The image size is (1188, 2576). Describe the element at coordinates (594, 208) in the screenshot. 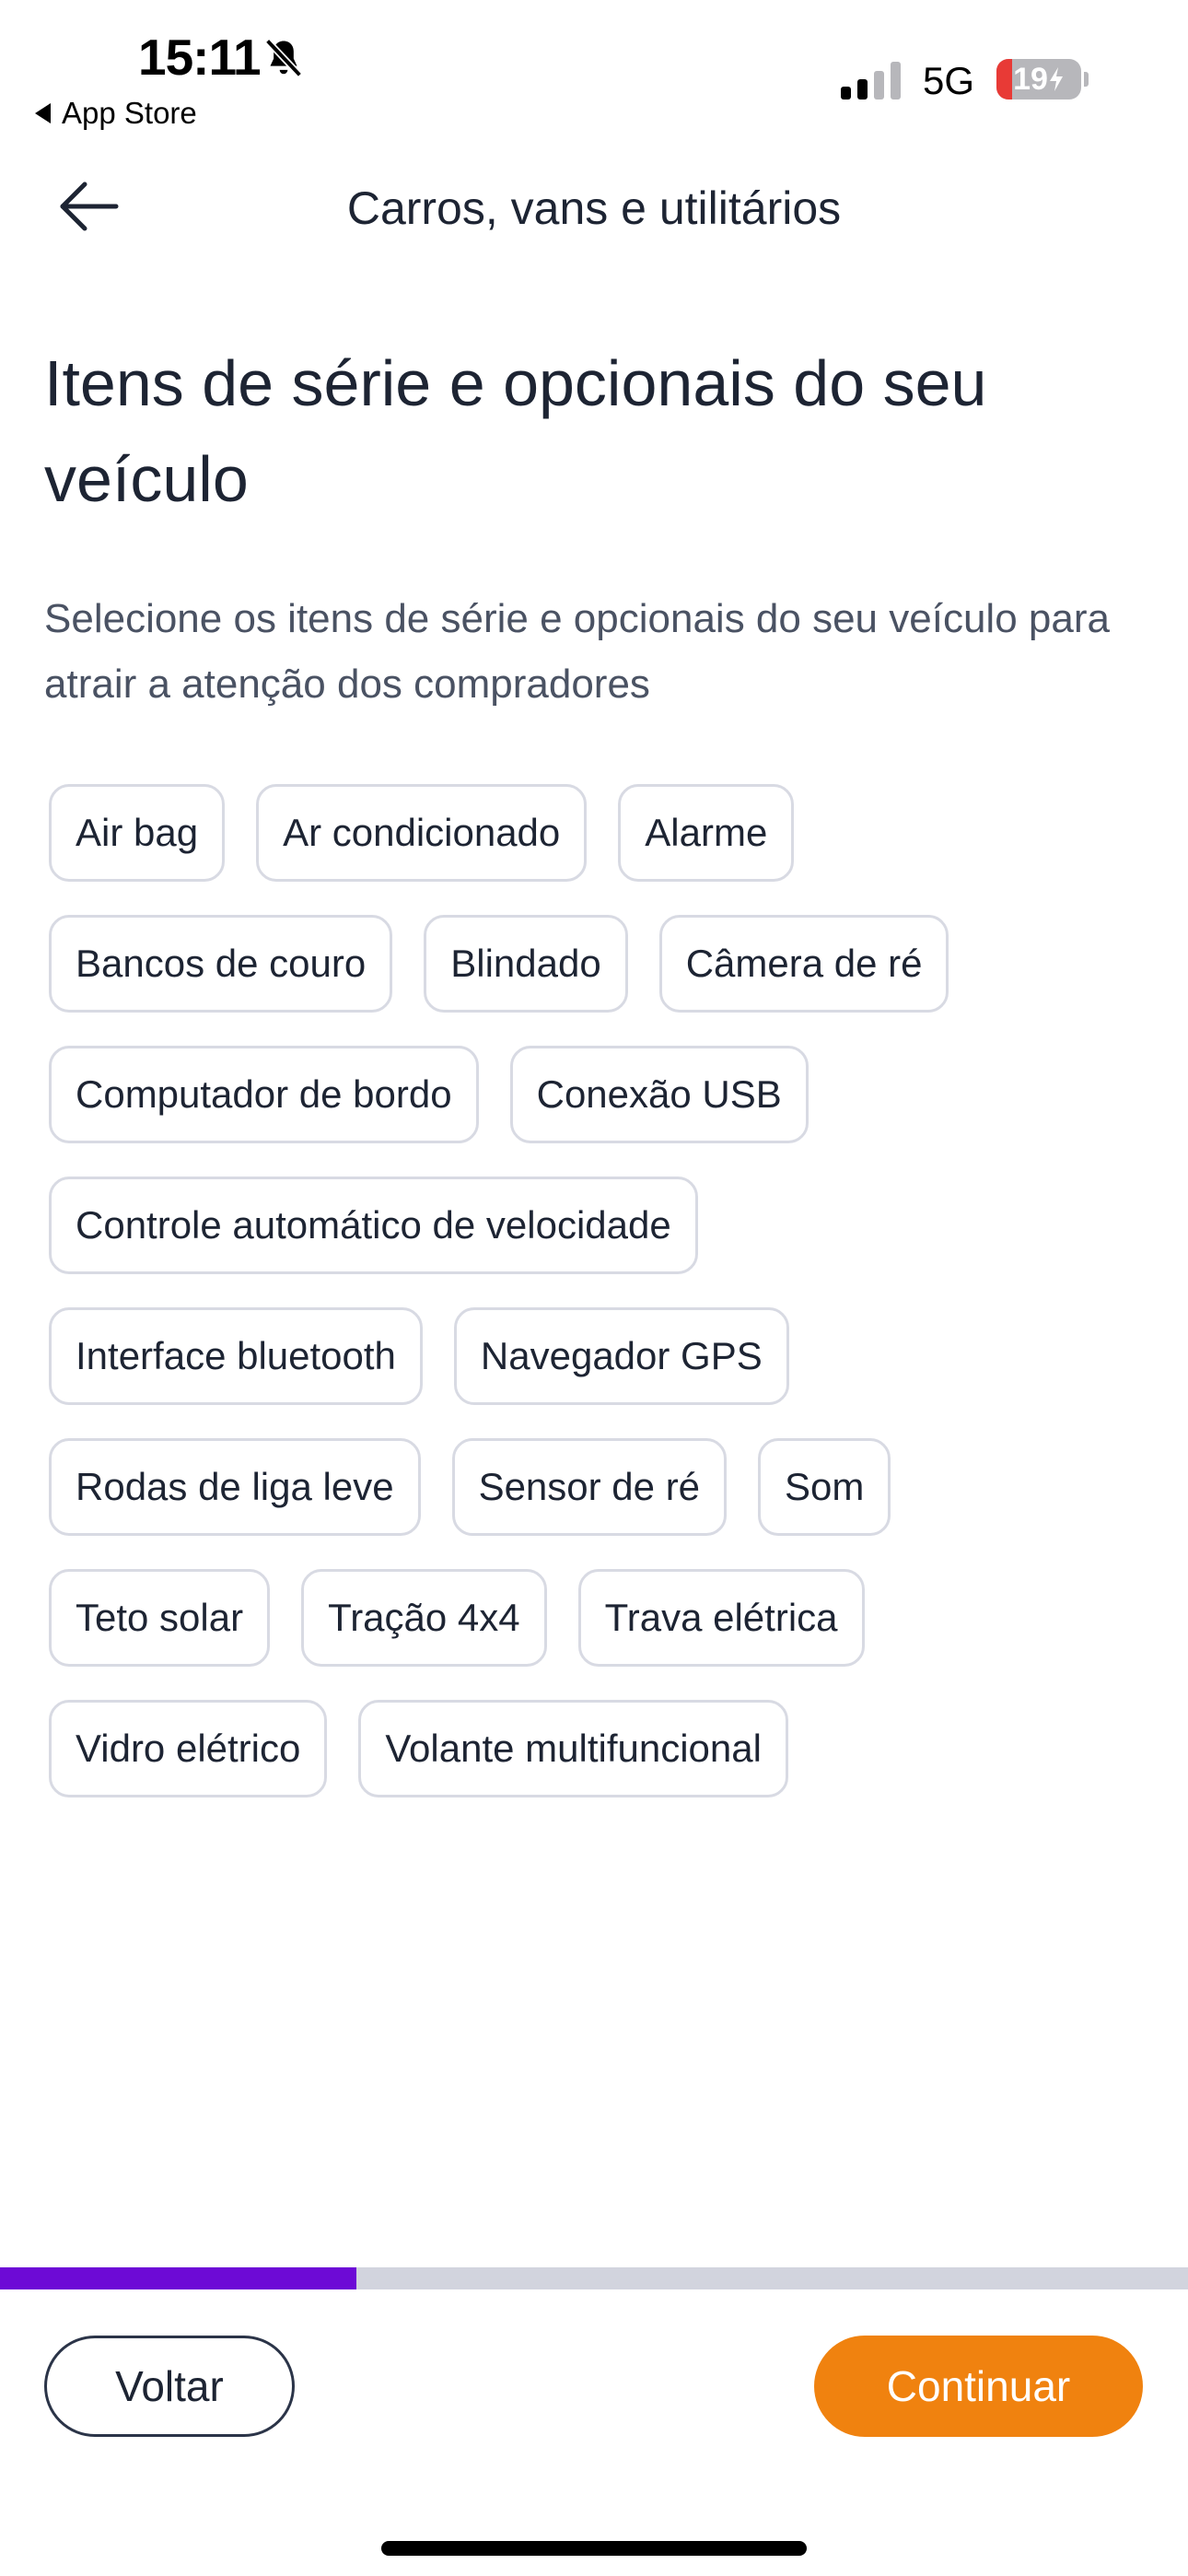

I see `header-title: Carros, vans e utilitários` at that location.